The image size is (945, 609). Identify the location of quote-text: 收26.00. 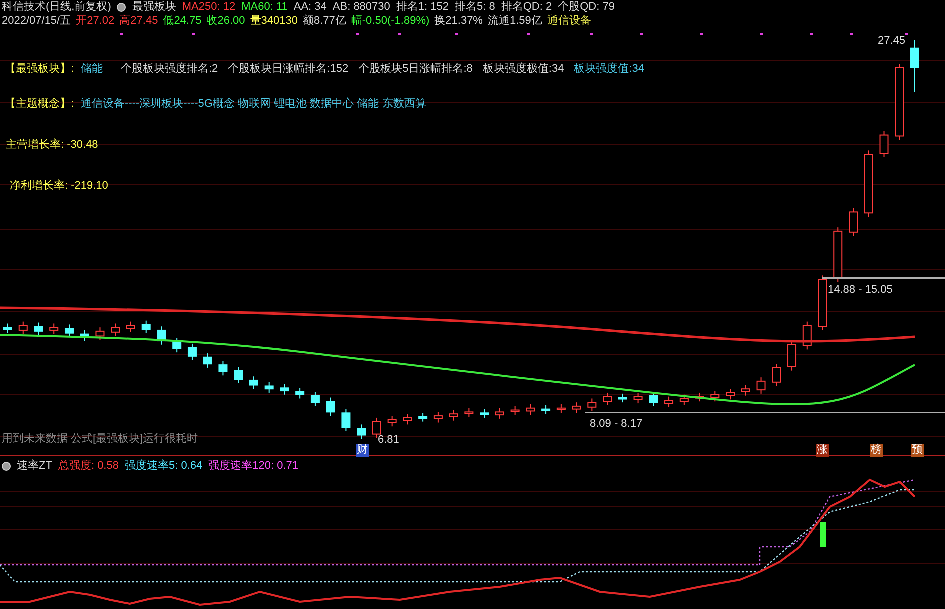
(226, 21).